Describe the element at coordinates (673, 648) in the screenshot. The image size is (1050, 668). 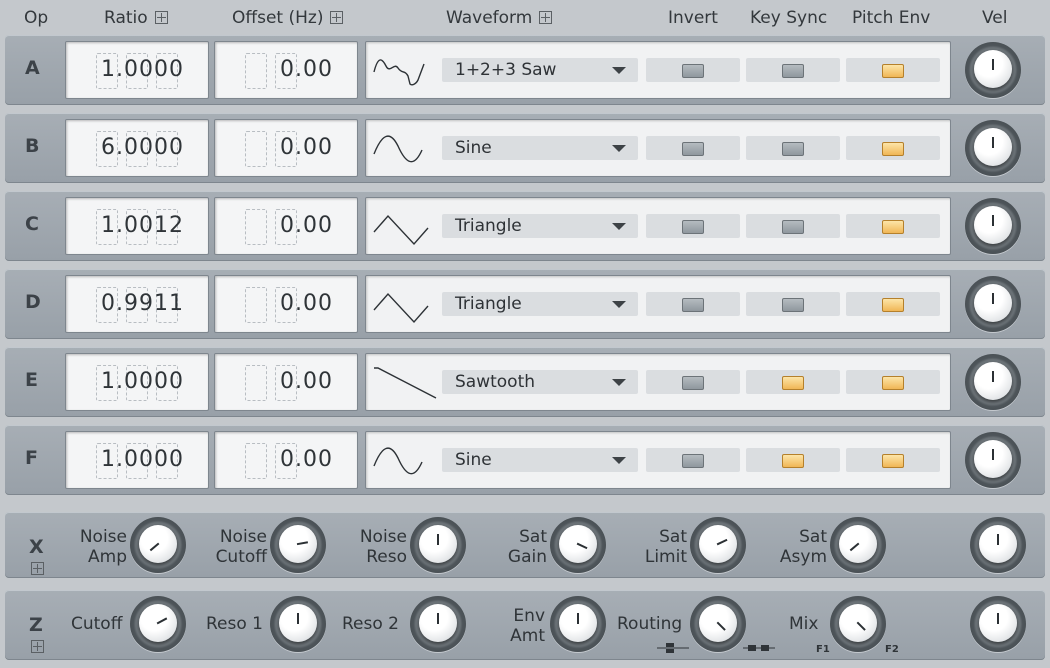
I see `routing-serial-icon` at that location.